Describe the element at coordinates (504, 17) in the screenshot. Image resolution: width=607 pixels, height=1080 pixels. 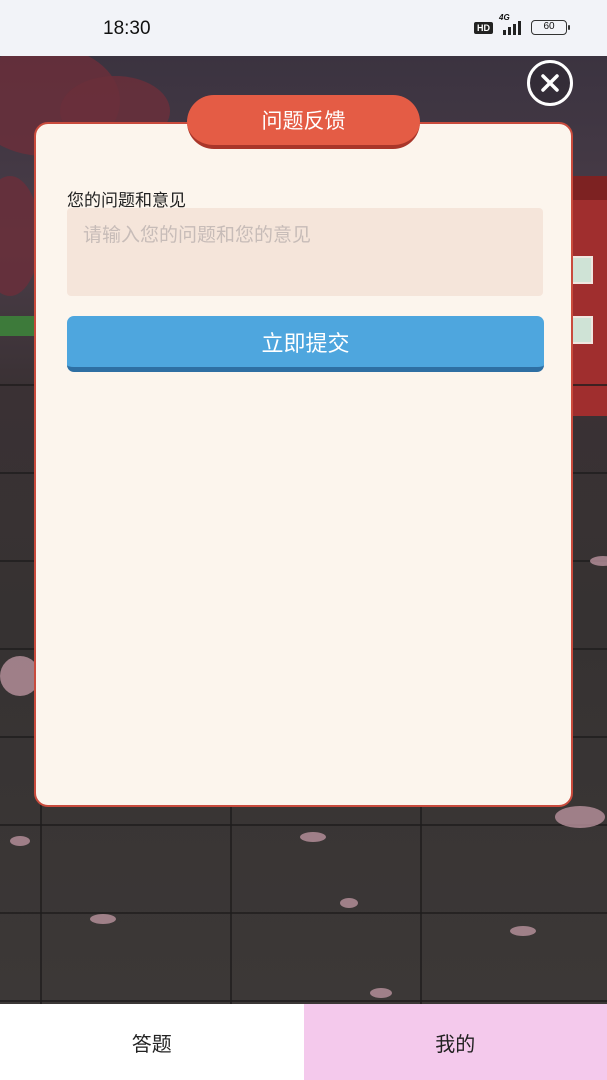
I see `network-type-label: 4G` at that location.